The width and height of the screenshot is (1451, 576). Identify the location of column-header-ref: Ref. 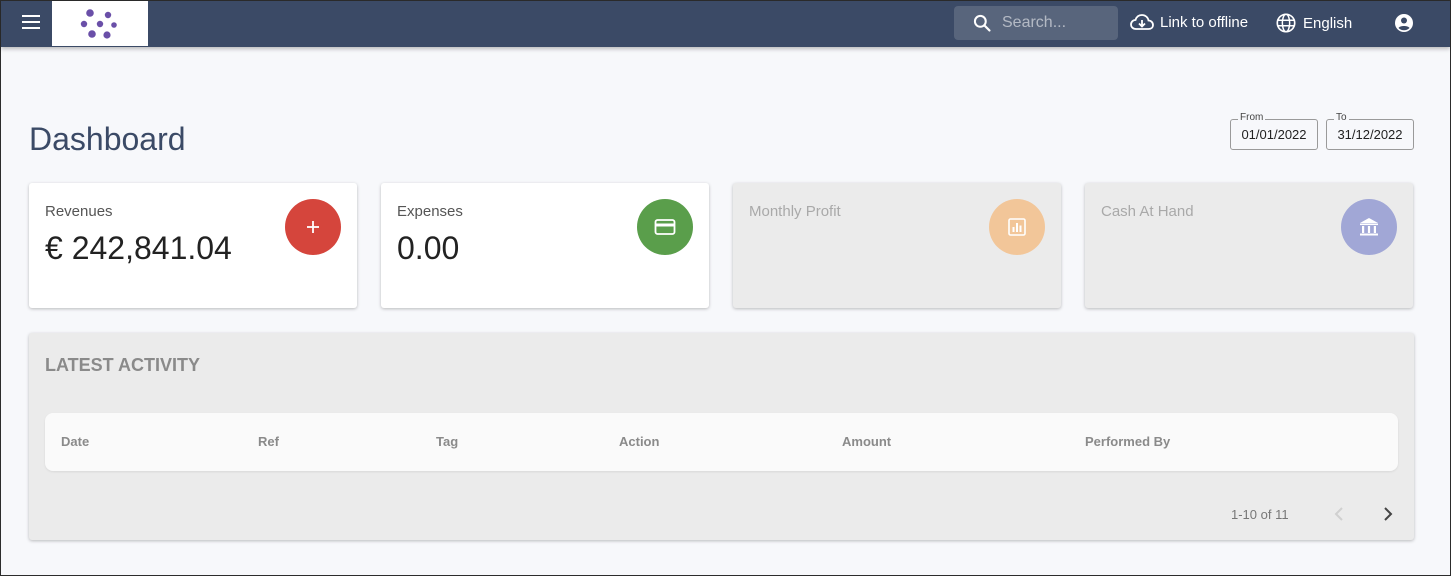
(268, 441).